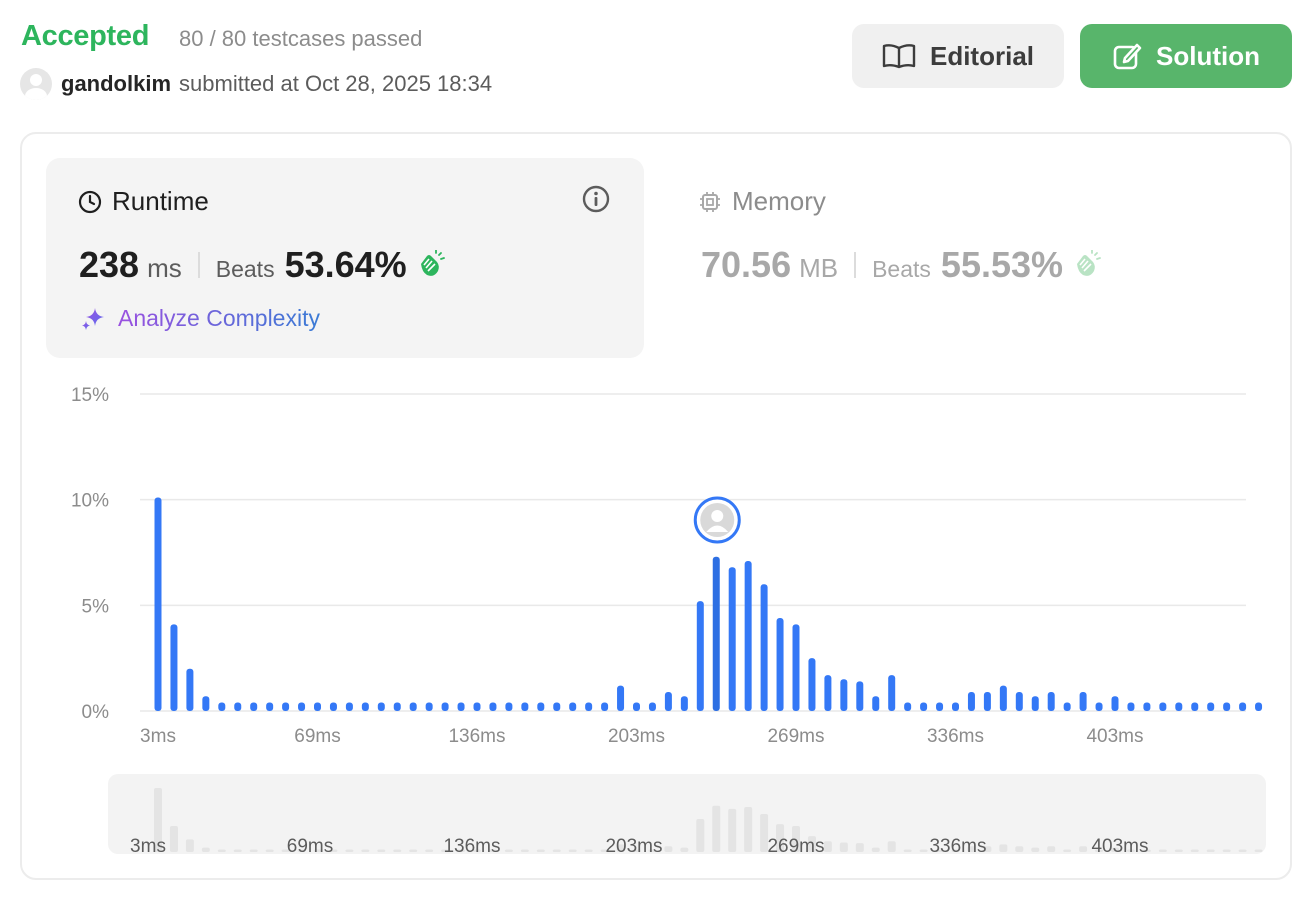 This screenshot has width=1312, height=902. I want to click on user-position-marker, so click(717, 520).